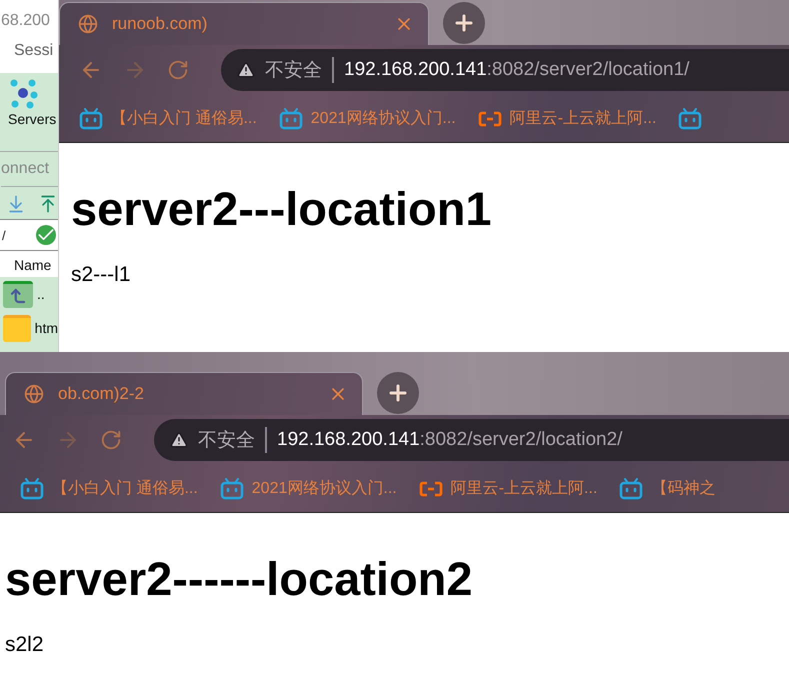 This screenshot has width=789, height=698. What do you see at coordinates (23, 93) in the screenshot?
I see `network-icon` at bounding box center [23, 93].